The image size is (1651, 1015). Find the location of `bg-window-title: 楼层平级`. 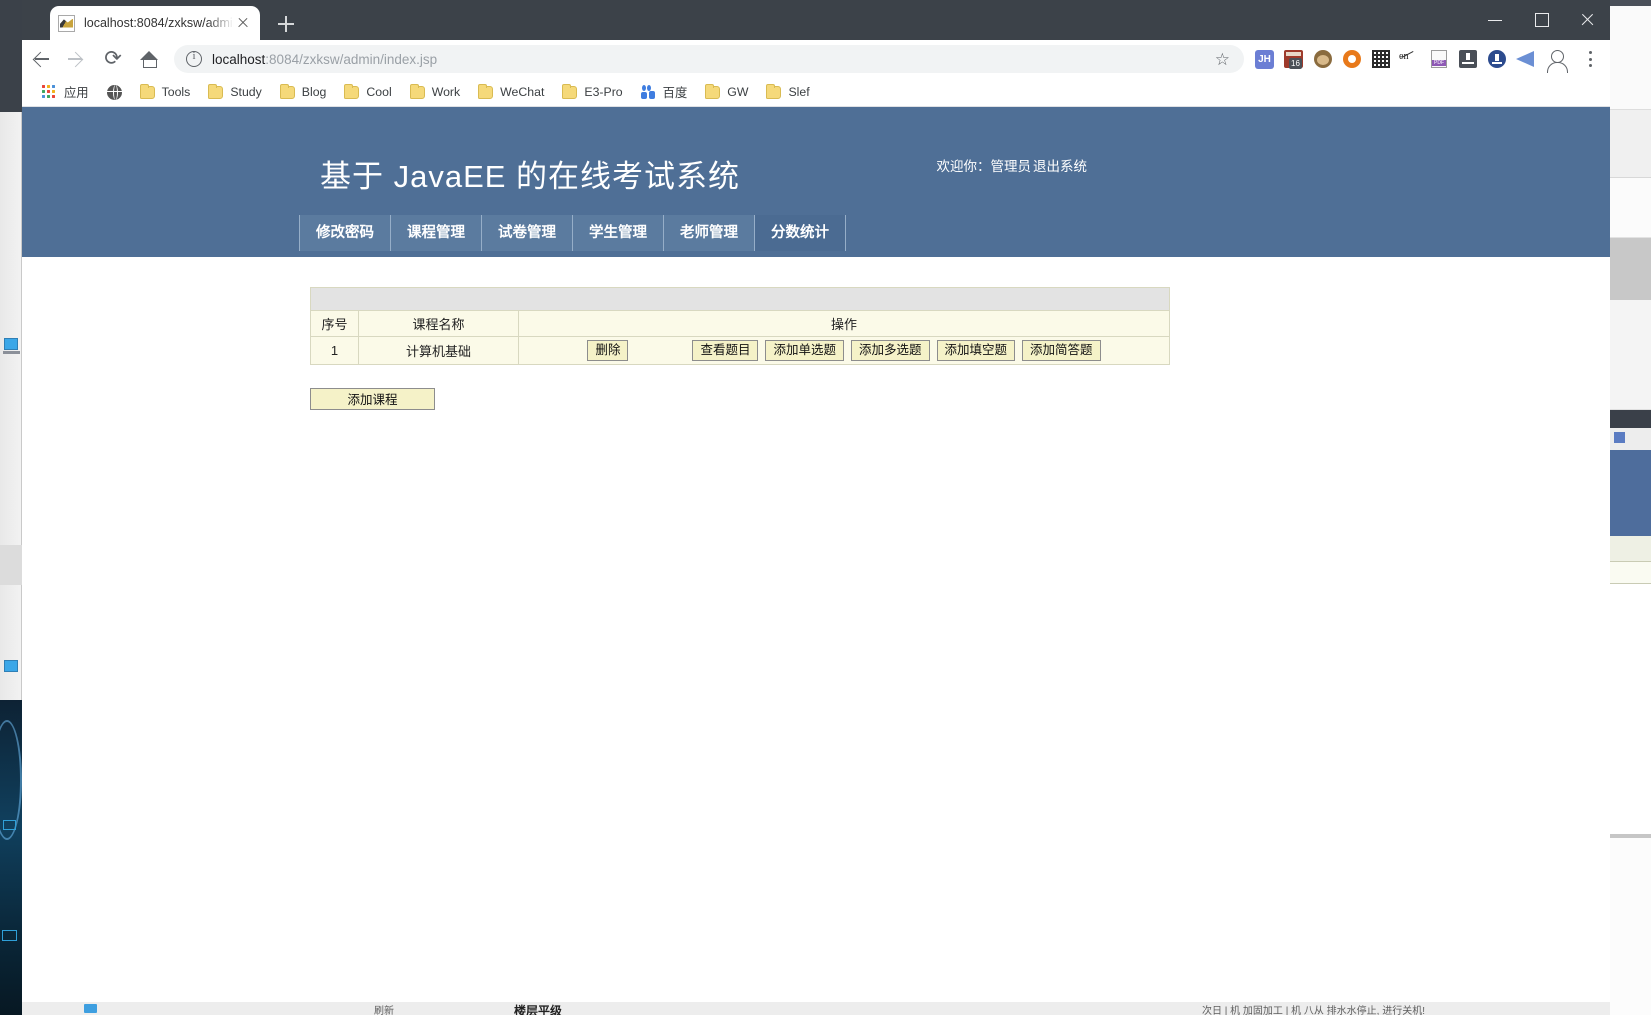

bg-window-title: 楼层平级 is located at coordinates (538, 1009).